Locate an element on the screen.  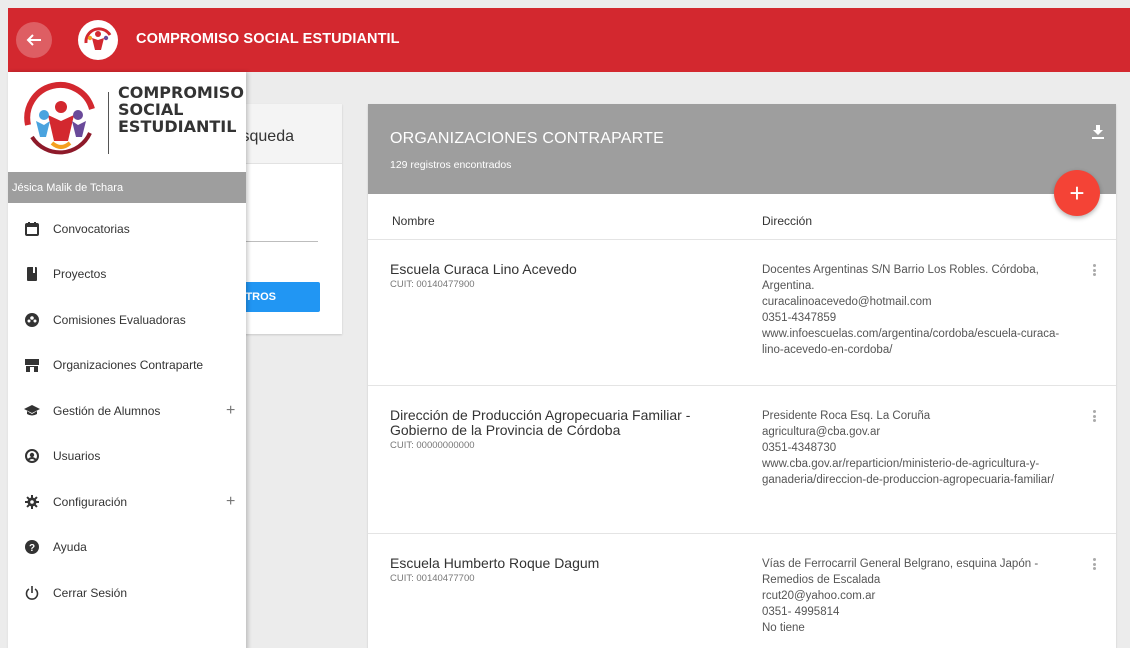
record-count: 129 registros encontrados is located at coordinates (451, 165).